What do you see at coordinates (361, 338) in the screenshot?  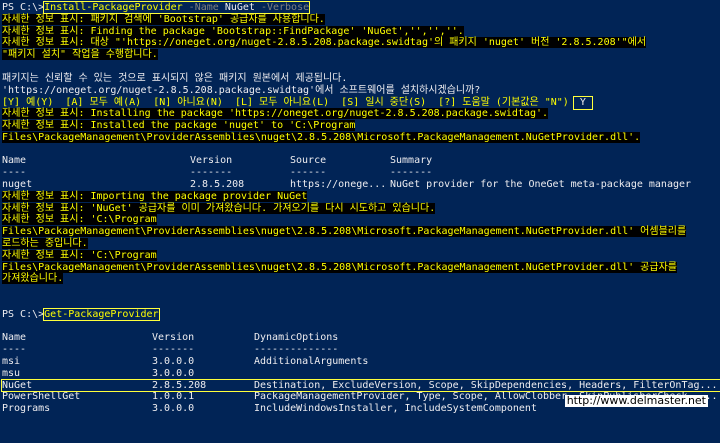 I see `table2-header: Name Version DynamicOptions` at bounding box center [361, 338].